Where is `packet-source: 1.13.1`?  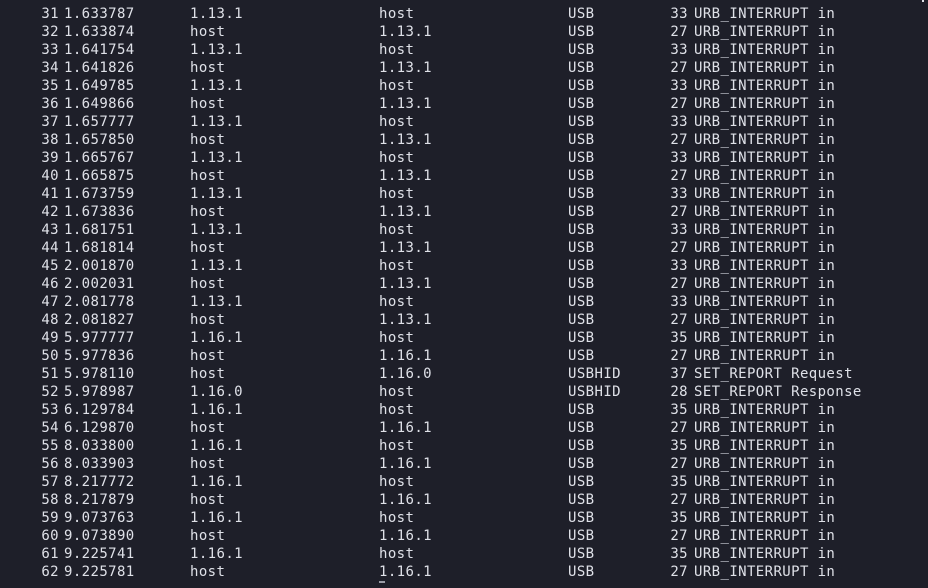
packet-source: 1.13.1 is located at coordinates (216, 50).